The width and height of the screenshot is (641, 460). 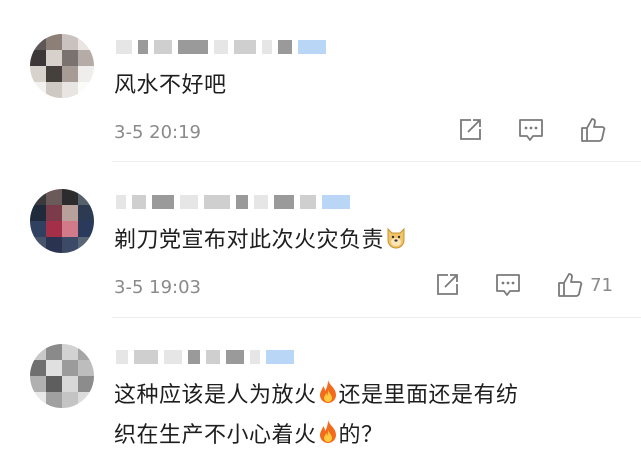 I want to click on comment-time: 3-5 20:19, so click(x=157, y=132).